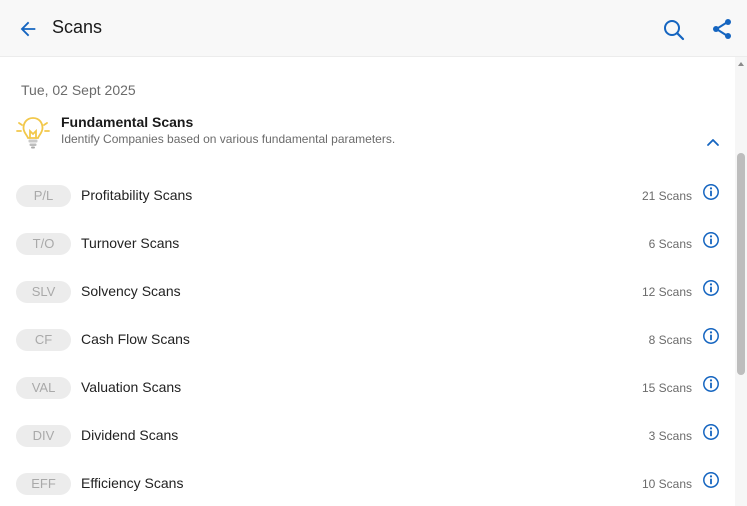 The width and height of the screenshot is (747, 506). I want to click on arrow-left-icon, so click(28, 29).